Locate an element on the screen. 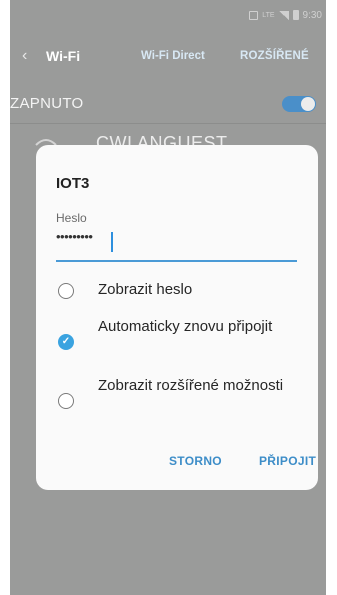 The width and height of the screenshot is (337, 595). option-label: Zobrazit rozšířené možnosti is located at coordinates (191, 385).